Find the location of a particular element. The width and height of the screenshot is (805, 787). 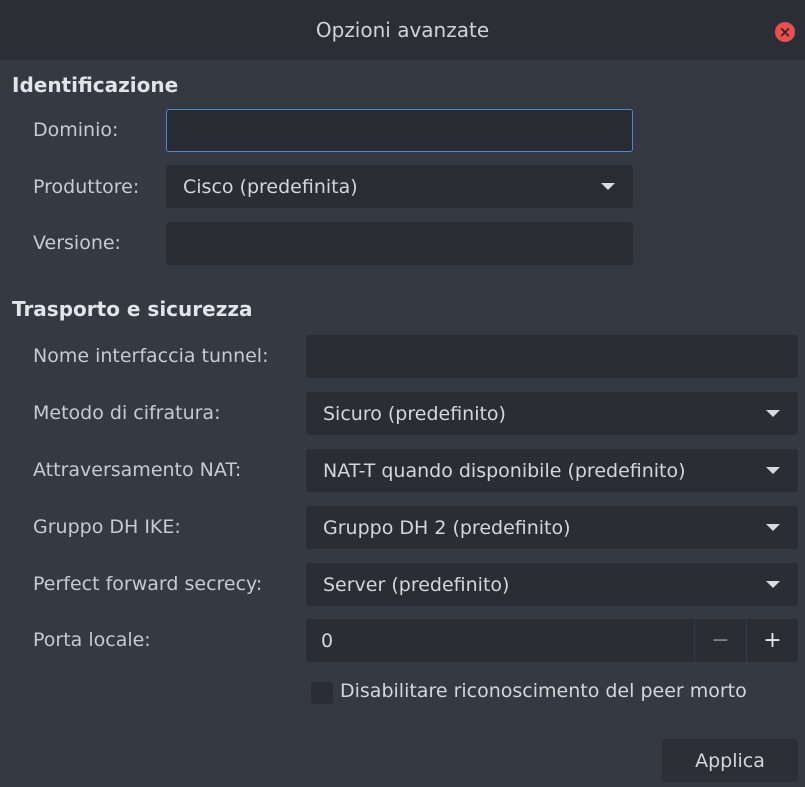

dominio-label: Dominio: is located at coordinates (76, 130).